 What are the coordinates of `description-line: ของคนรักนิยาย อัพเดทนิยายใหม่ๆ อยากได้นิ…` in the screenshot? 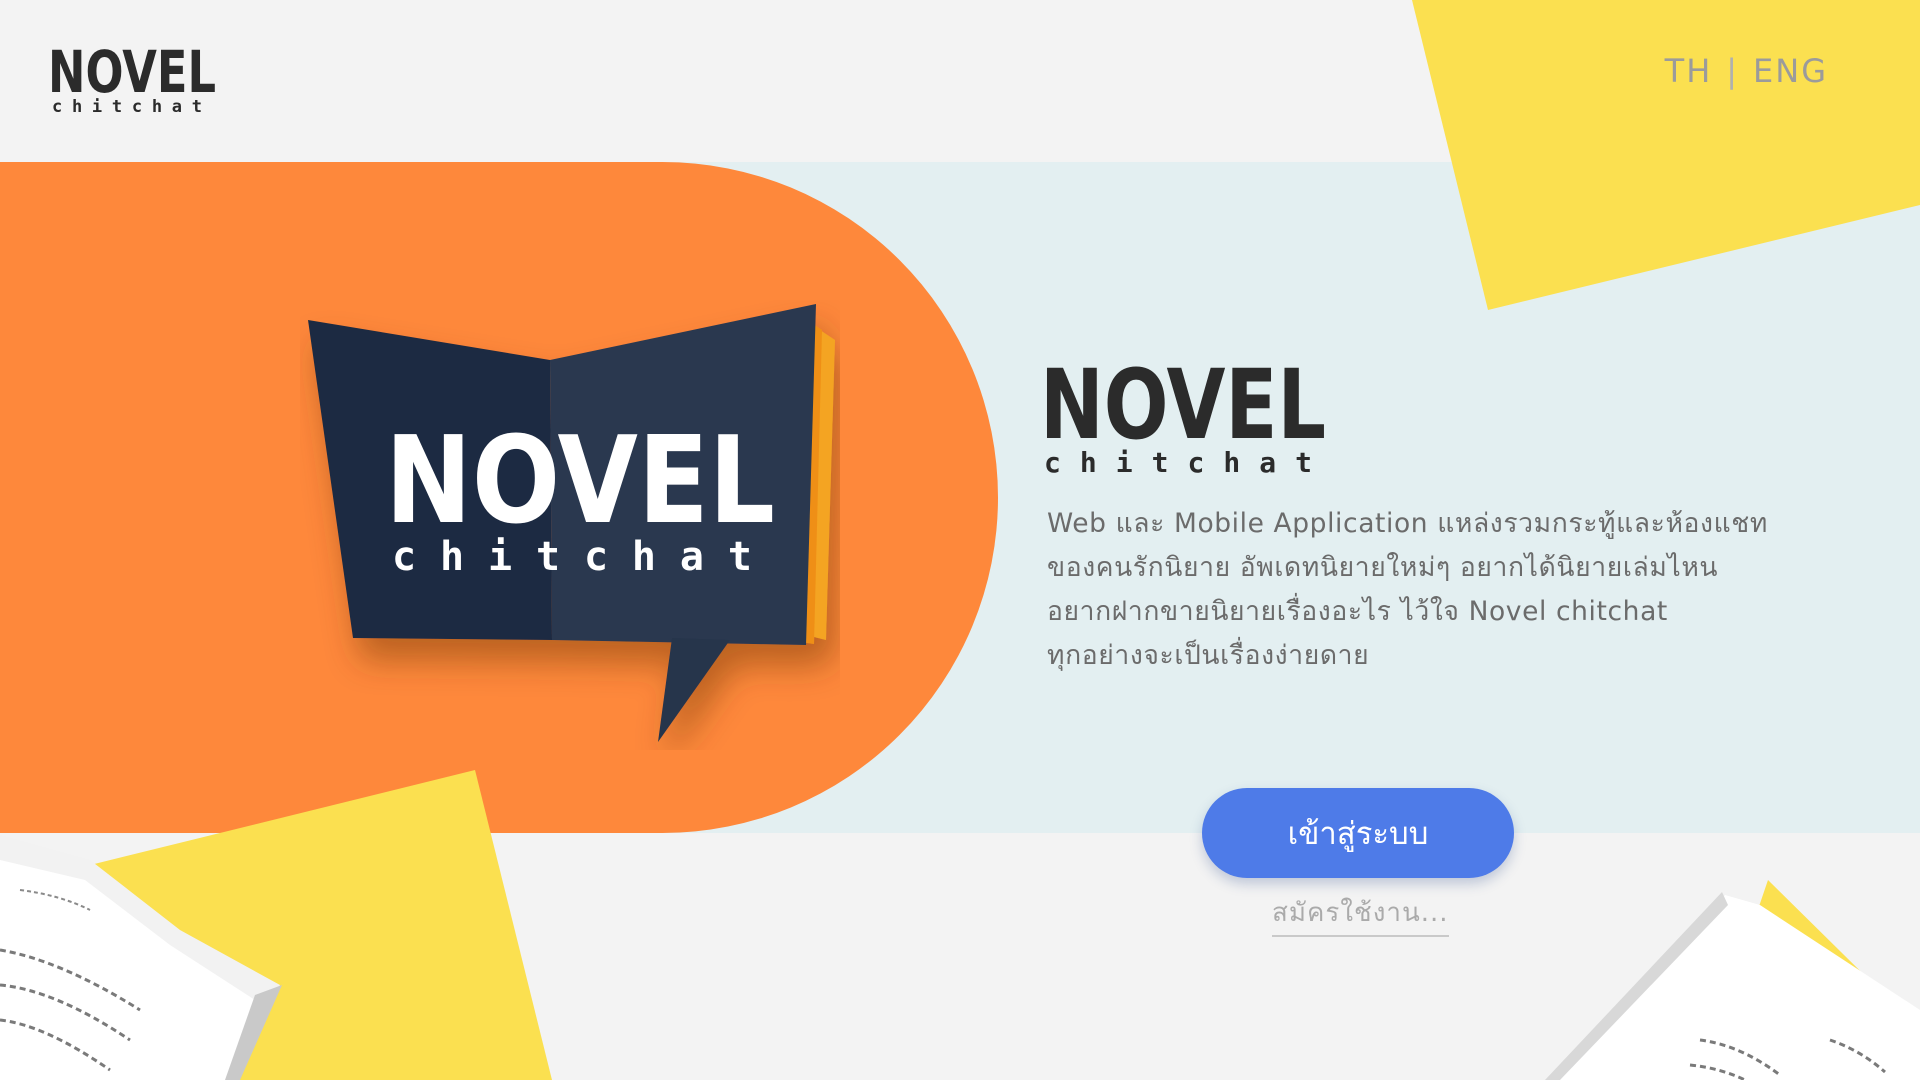 It's located at (1383, 567).